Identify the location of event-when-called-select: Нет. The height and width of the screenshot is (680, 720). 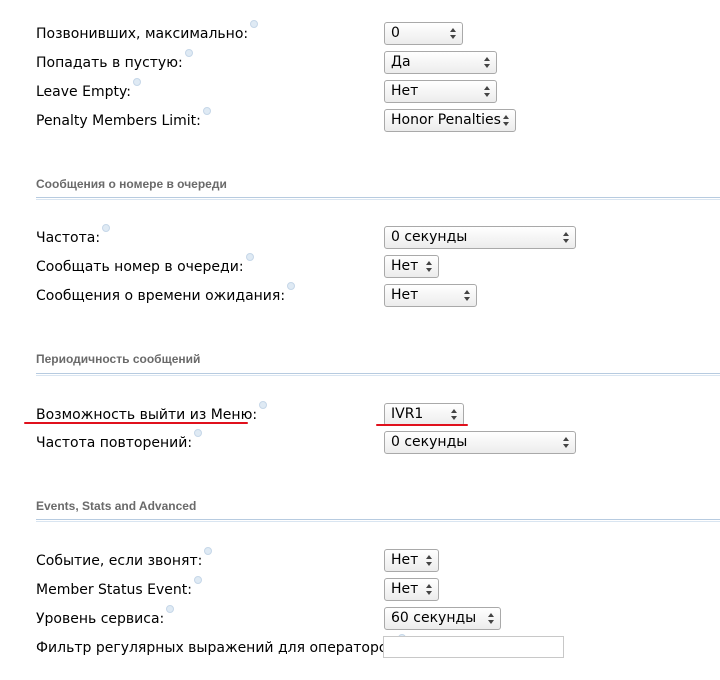
(411, 560).